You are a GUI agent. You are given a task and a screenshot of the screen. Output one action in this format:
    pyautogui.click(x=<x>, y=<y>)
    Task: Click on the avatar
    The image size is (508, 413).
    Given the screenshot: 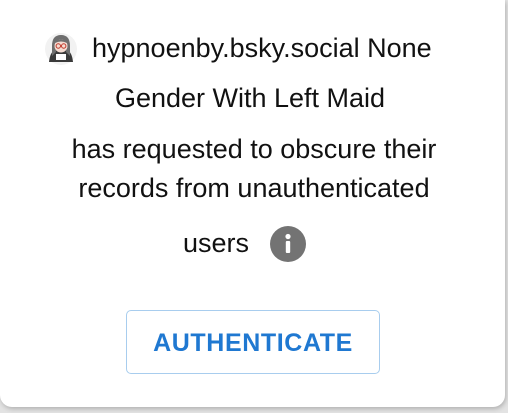 What is the action you would take?
    pyautogui.click(x=61, y=49)
    